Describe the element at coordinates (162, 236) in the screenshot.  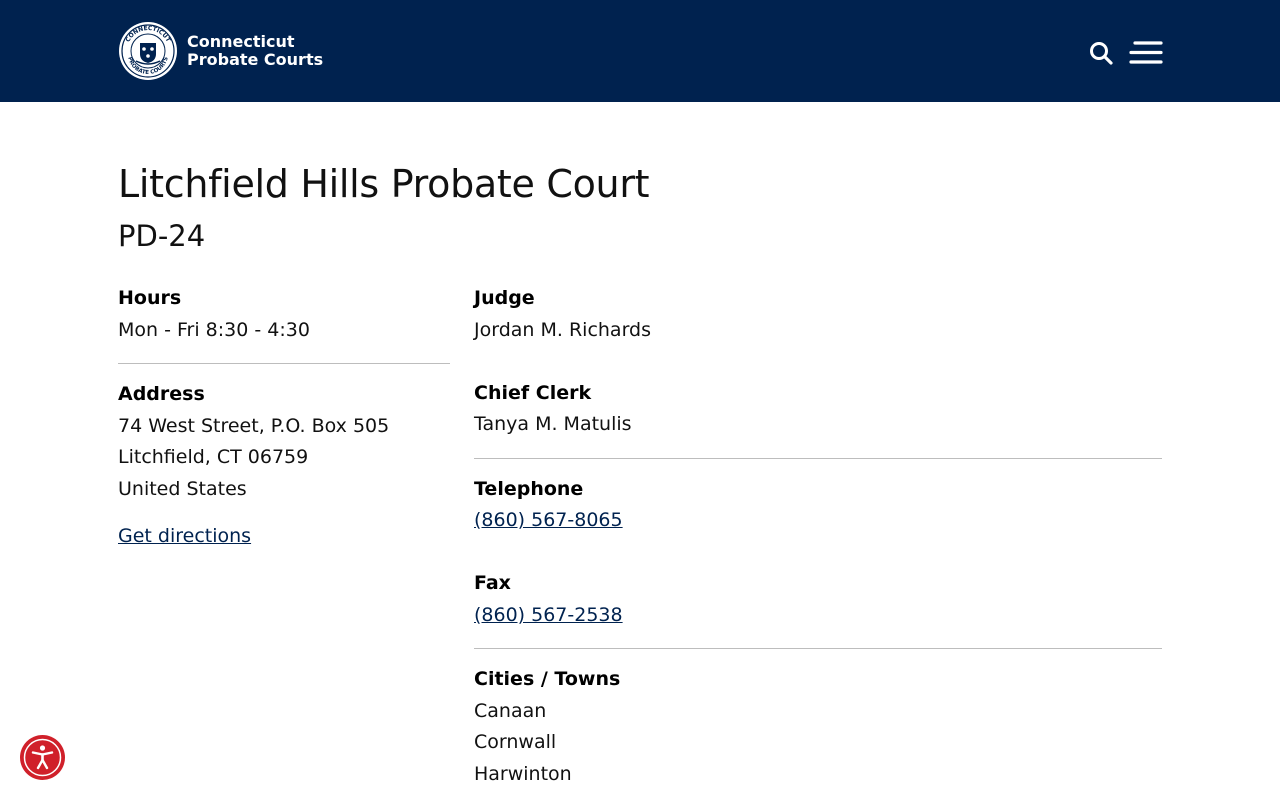
I see `page-subtitle: PD-24` at that location.